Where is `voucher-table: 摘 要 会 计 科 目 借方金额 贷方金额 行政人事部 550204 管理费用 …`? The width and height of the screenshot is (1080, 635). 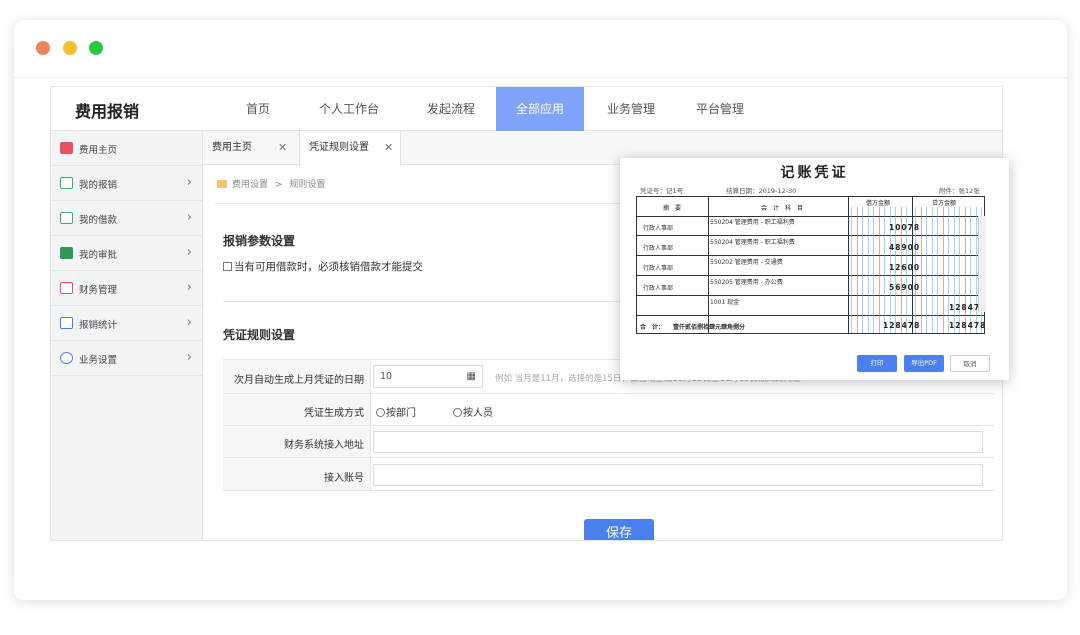 voucher-table: 摘 要 会 计 科 目 借方金额 贷方金额 行政人事部 550204 管理费用 … is located at coordinates (810, 265).